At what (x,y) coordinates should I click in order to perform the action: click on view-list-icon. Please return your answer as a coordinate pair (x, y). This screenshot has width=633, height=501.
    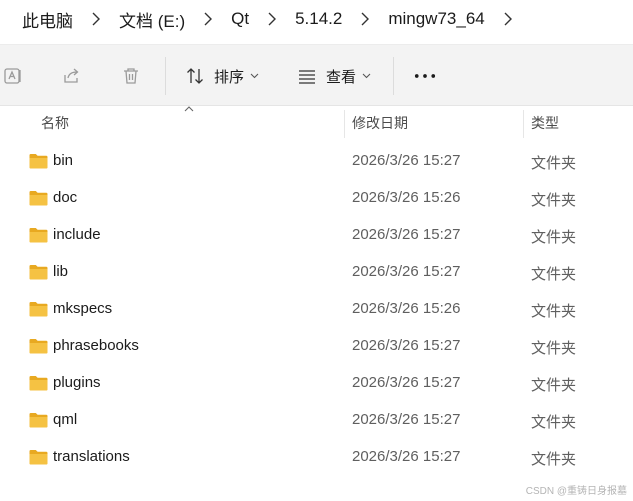
    Looking at the image, I should click on (307, 76).